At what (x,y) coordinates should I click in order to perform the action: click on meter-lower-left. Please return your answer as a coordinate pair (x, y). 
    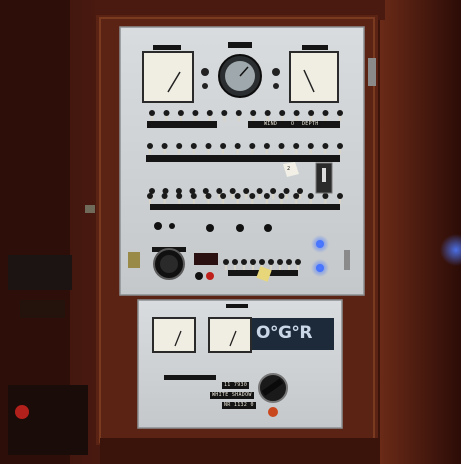
    Looking at the image, I should click on (174, 335).